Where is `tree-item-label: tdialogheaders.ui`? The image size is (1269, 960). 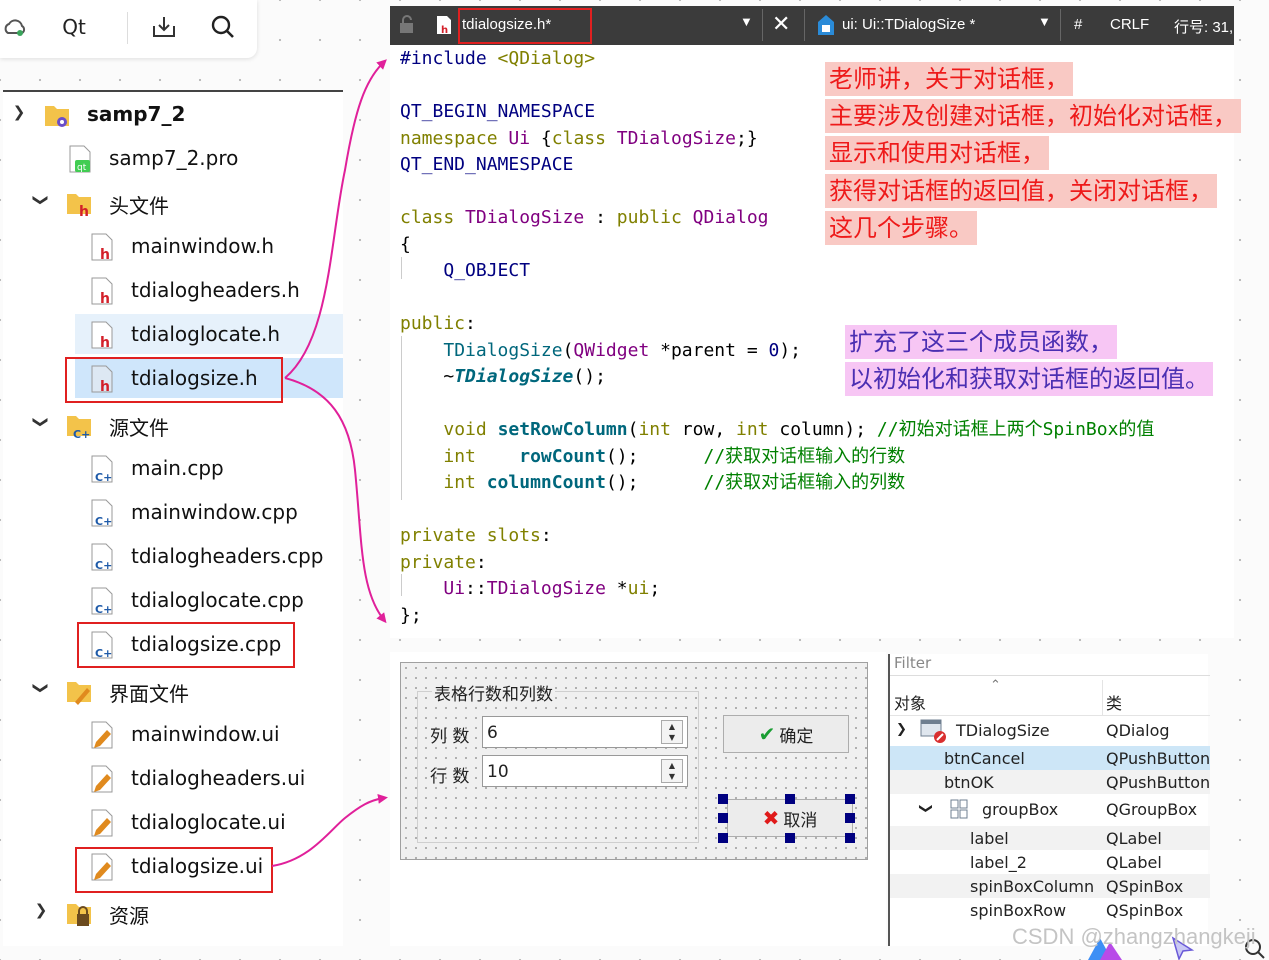
tree-item-label: tdialogheaders.ui is located at coordinates (218, 778).